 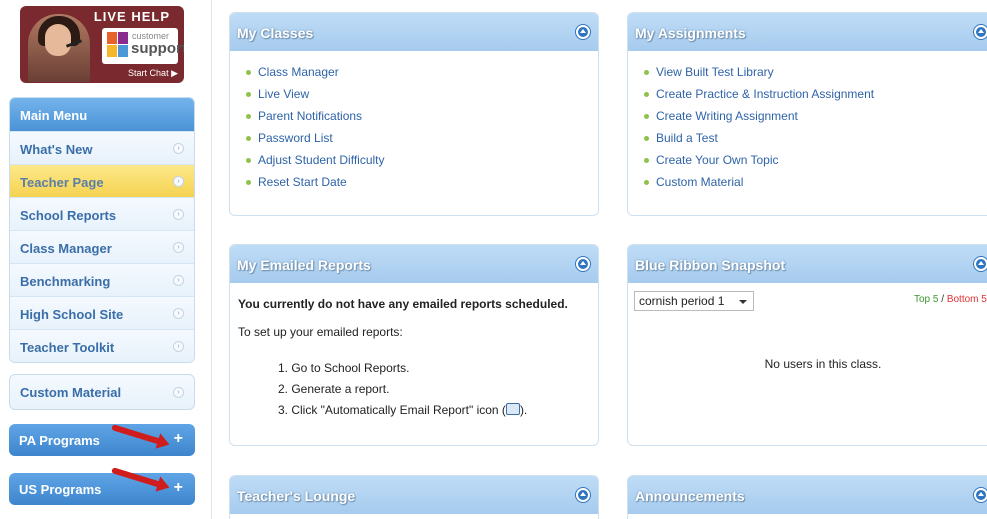 I want to click on live-help-banner: LIVE HELP customer support Start Chat ▶, so click(x=102, y=44).